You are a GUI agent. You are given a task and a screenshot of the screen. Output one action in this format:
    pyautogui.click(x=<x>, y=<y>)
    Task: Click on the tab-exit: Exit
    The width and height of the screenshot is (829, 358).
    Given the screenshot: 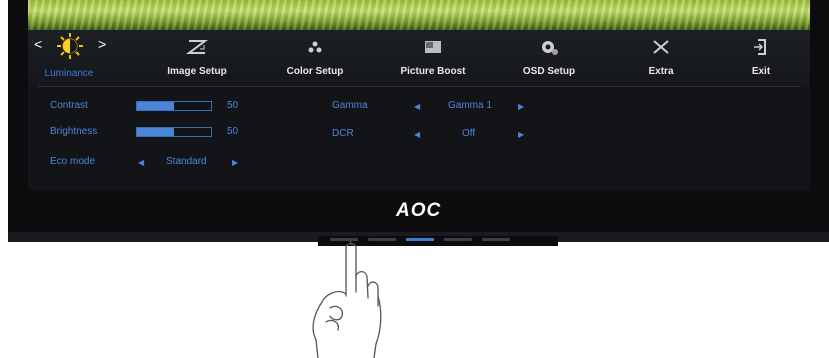 What is the action you would take?
    pyautogui.click(x=758, y=57)
    